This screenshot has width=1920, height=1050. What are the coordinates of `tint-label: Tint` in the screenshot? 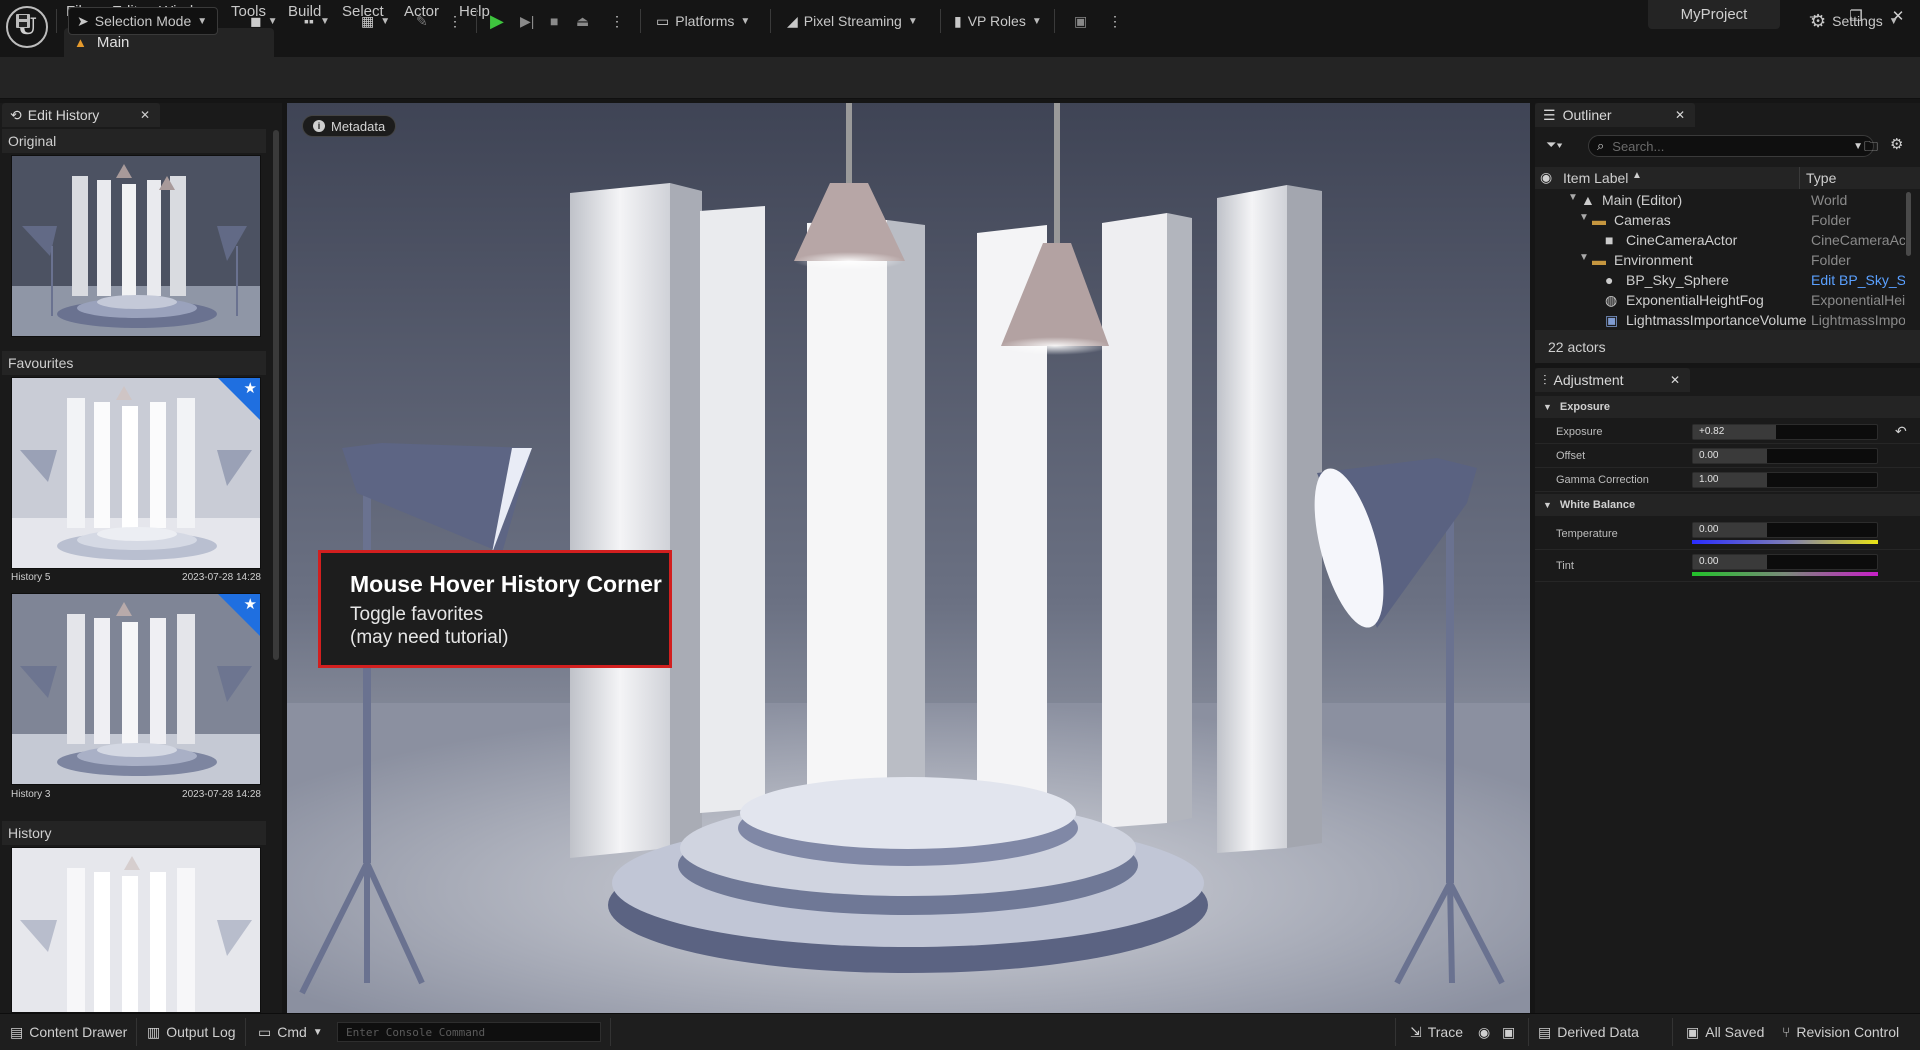 It's located at (1565, 566).